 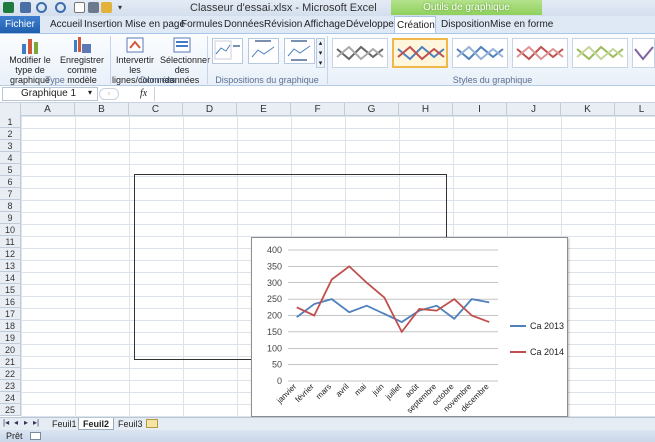 What do you see at coordinates (10, 350) in the screenshot?
I see `row-header-20: 20` at bounding box center [10, 350].